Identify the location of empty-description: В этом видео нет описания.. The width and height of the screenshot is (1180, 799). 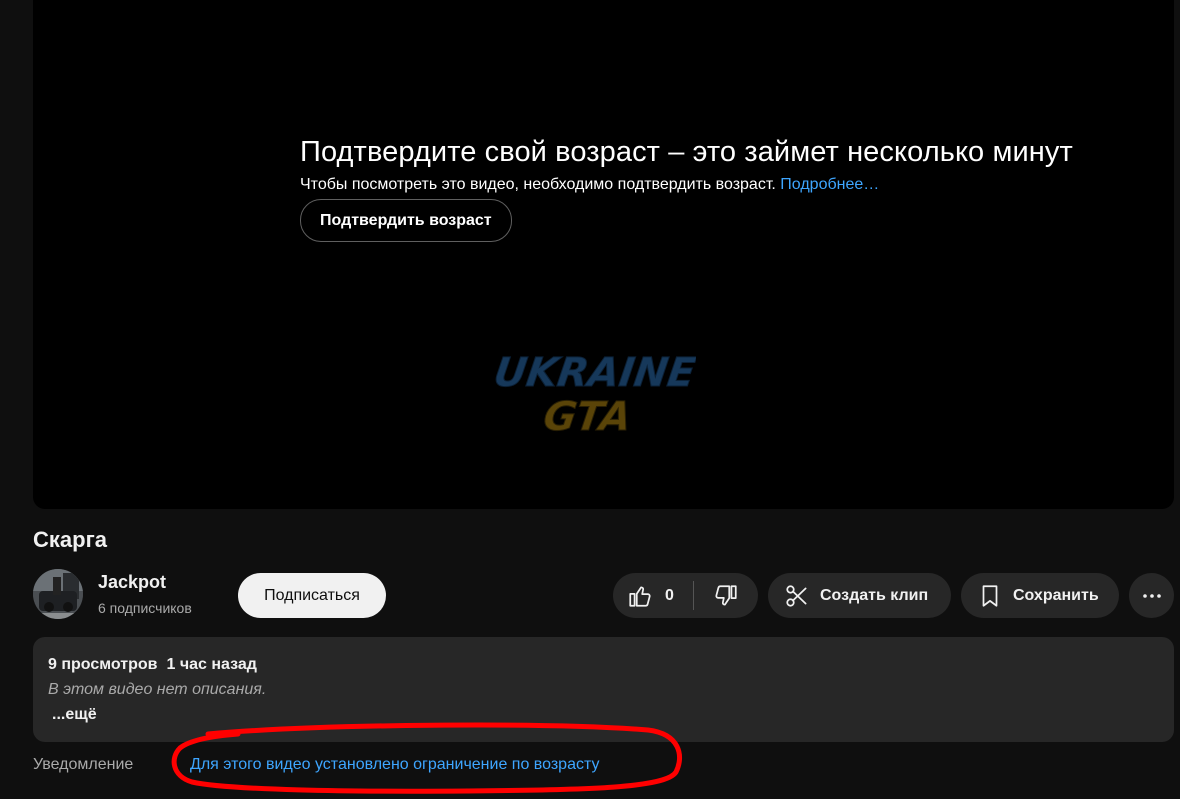
(157, 689).